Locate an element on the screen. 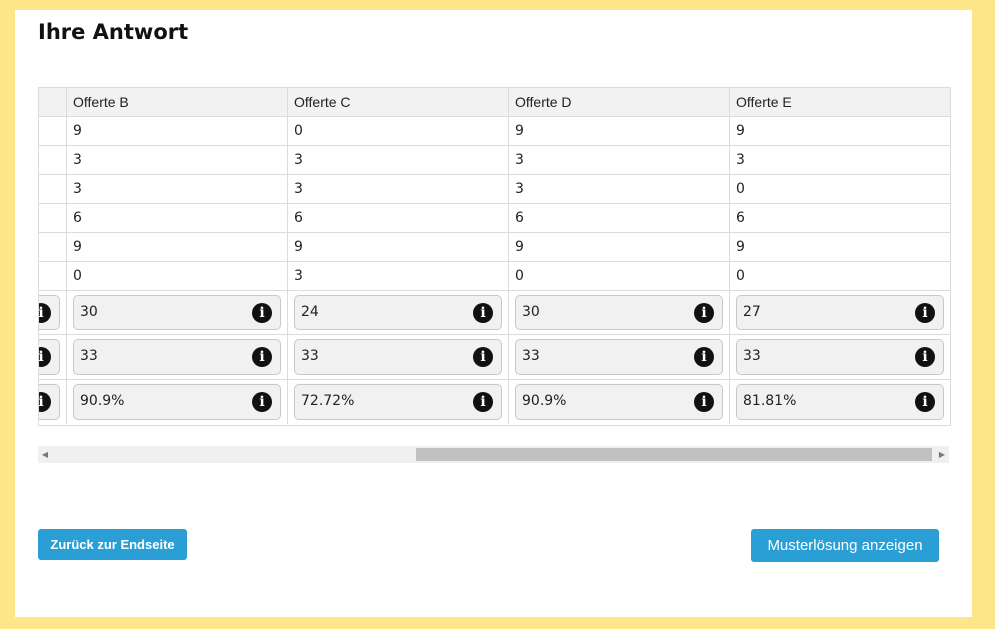  table-input-row: i 33 i 33 i 33 i 33 i is located at coordinates (494, 357).